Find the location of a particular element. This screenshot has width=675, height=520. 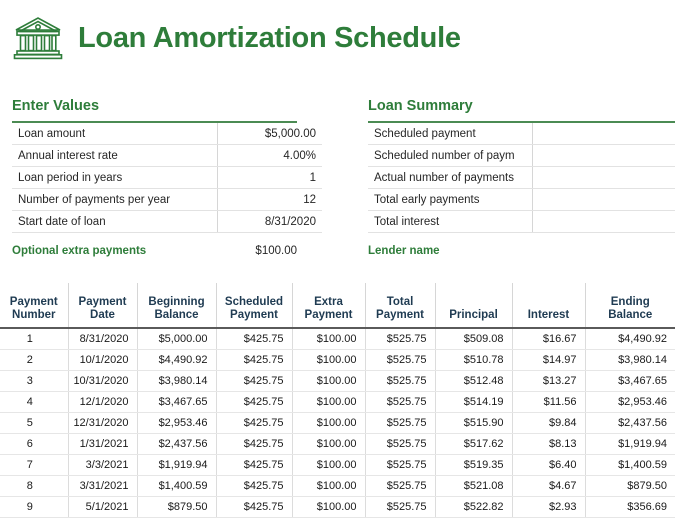

page-title: Loan Amortization Schedule is located at coordinates (269, 37).